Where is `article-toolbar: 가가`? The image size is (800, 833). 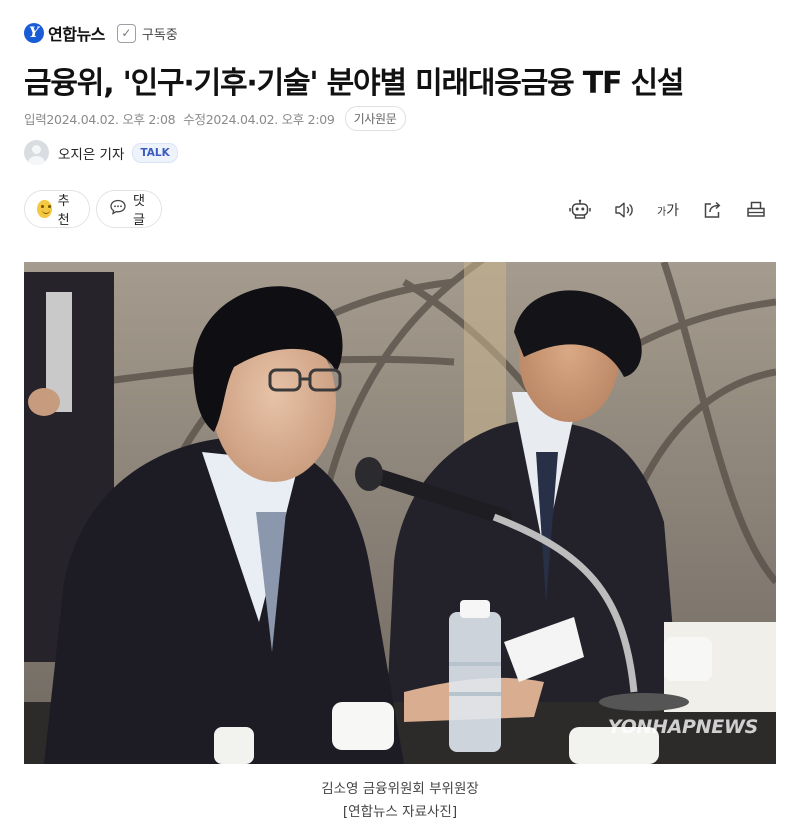 article-toolbar: 가가 is located at coordinates (668, 210).